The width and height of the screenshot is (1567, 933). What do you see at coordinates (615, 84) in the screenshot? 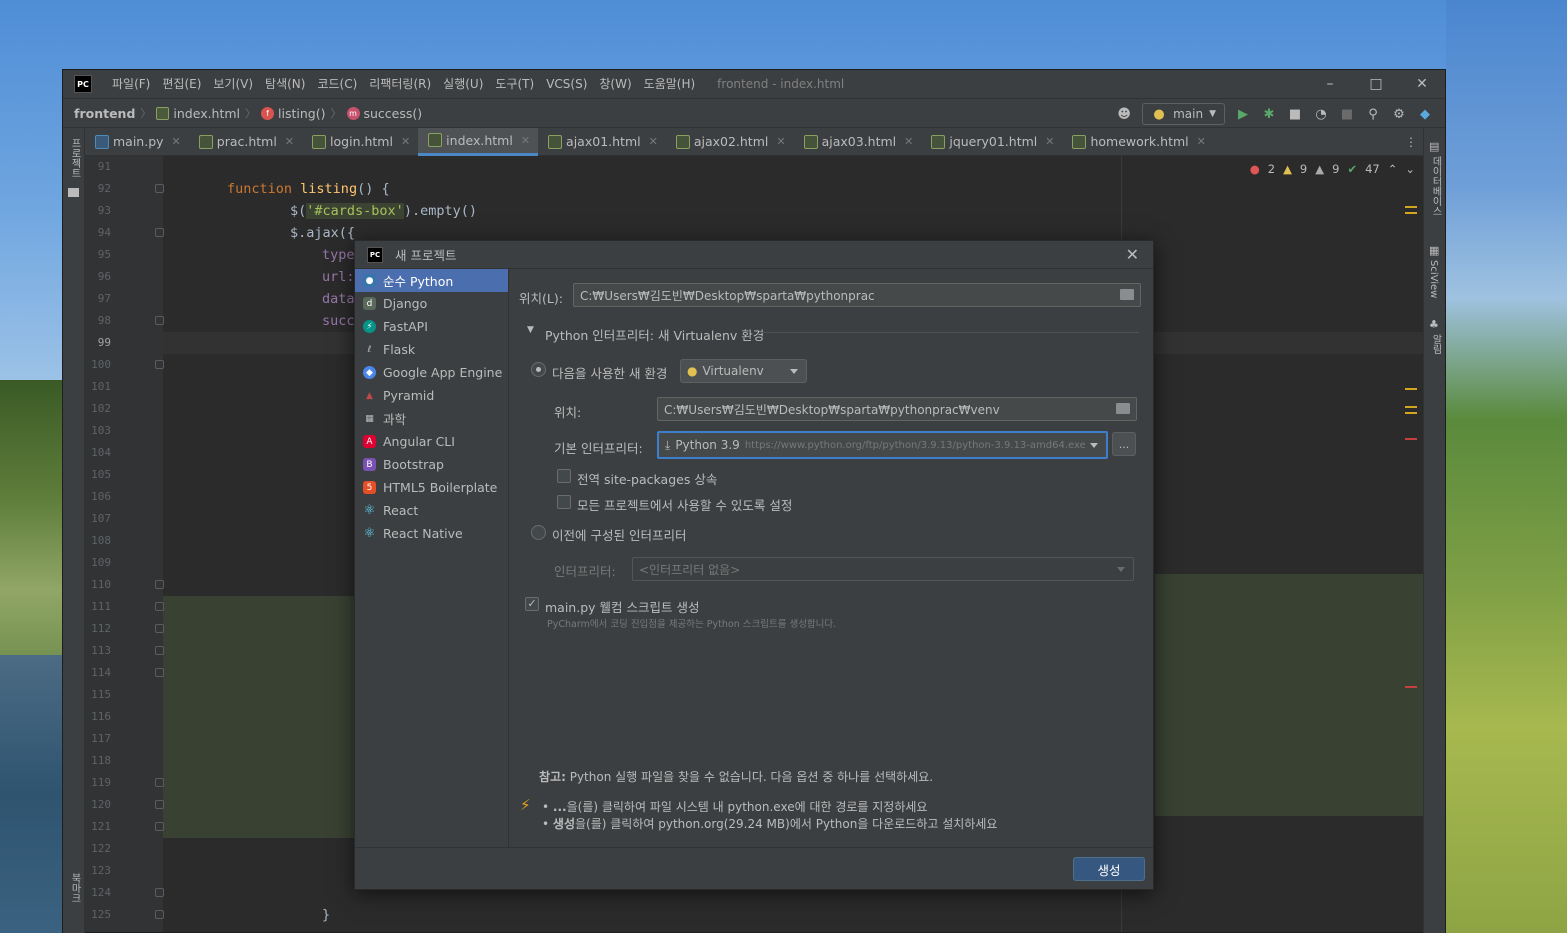
I see `menu-window: 창(W)` at bounding box center [615, 84].